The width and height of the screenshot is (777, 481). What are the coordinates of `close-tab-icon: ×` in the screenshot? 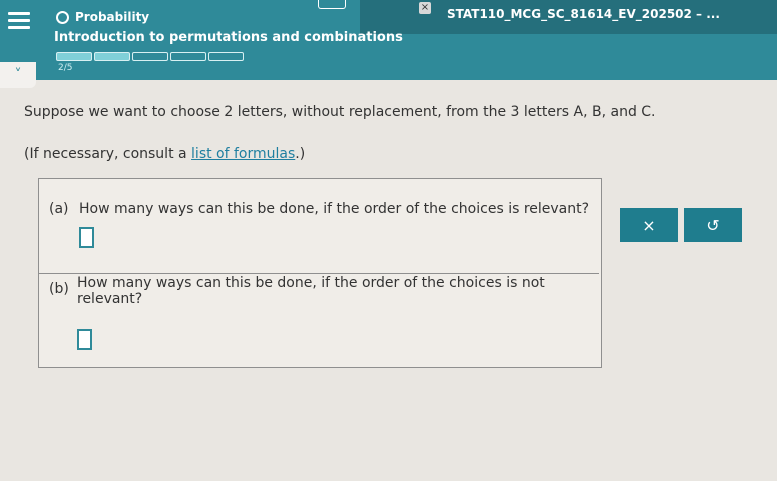 It's located at (425, 8).